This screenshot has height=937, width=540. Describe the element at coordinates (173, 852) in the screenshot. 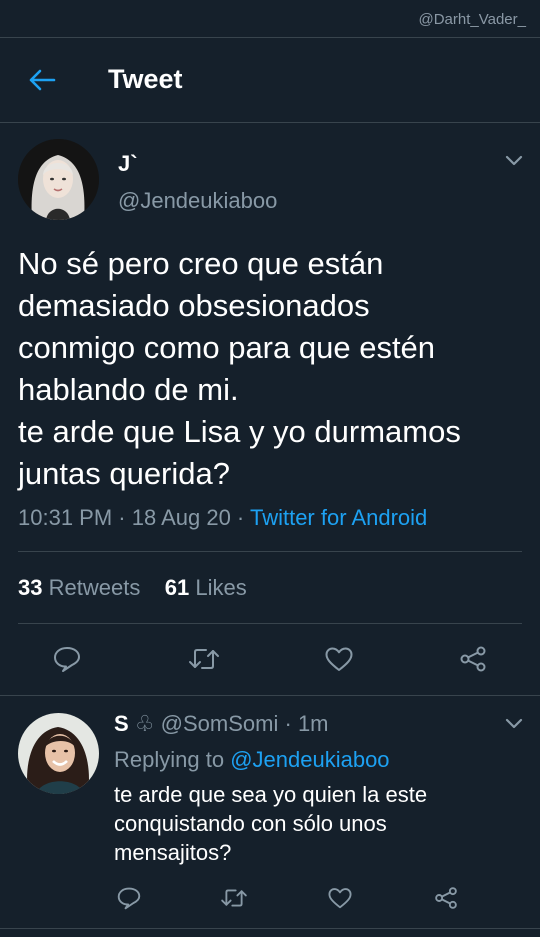

I see `reply-text-line: mensajitos?` at that location.